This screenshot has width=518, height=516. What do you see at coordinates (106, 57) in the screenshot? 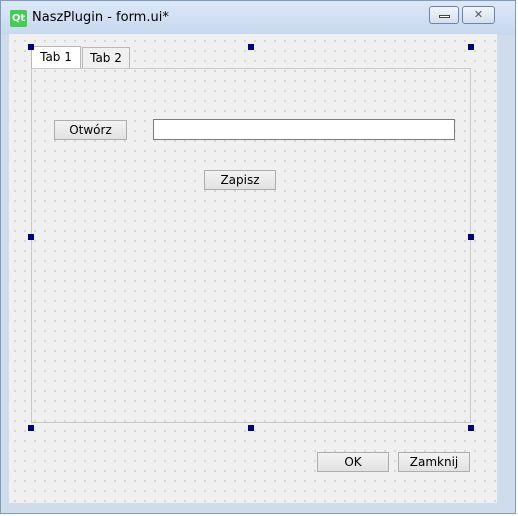
I see `tab-2: Tab 2` at bounding box center [106, 57].